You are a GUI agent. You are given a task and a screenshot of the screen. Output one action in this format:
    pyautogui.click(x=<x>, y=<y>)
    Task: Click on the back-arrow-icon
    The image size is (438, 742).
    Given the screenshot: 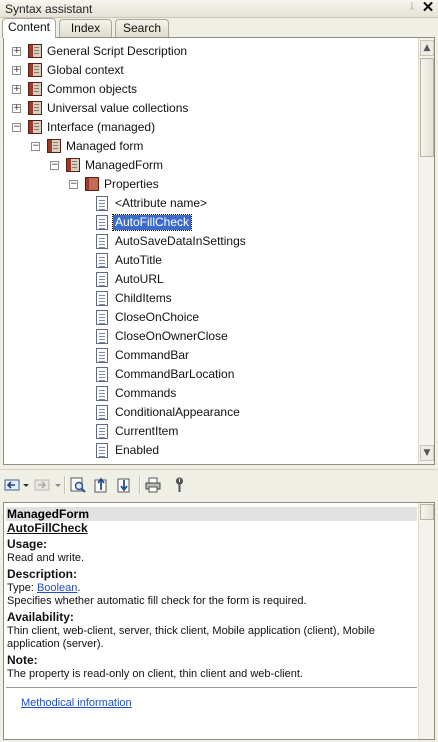 What is the action you would take?
    pyautogui.click(x=12, y=485)
    